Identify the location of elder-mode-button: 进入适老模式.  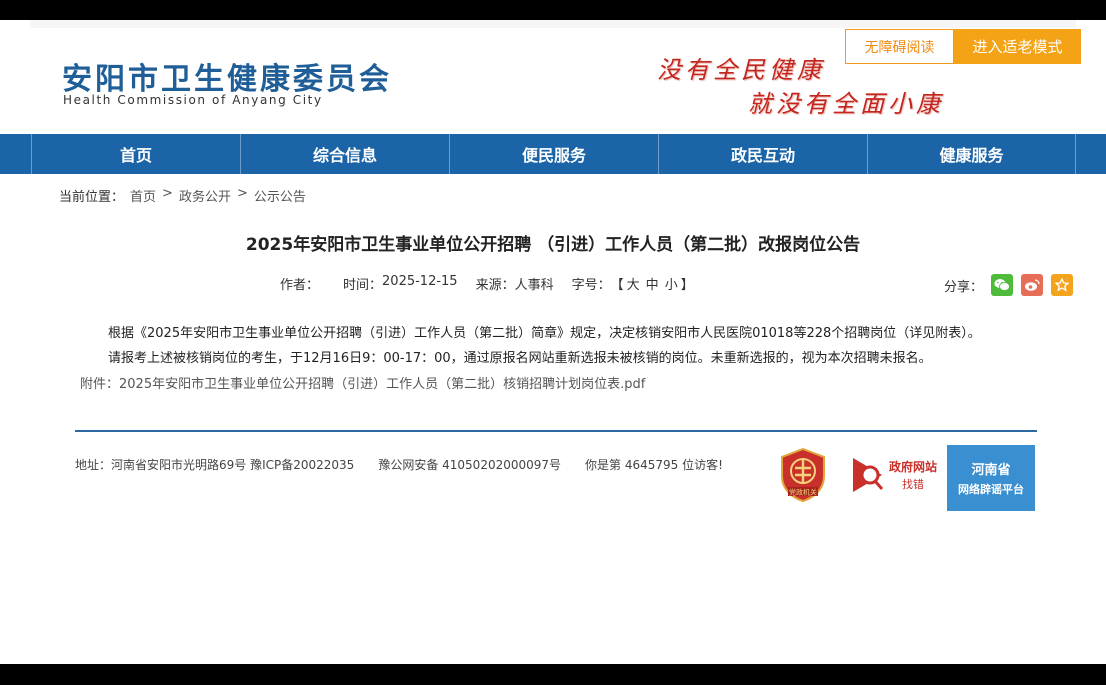
(1017, 46).